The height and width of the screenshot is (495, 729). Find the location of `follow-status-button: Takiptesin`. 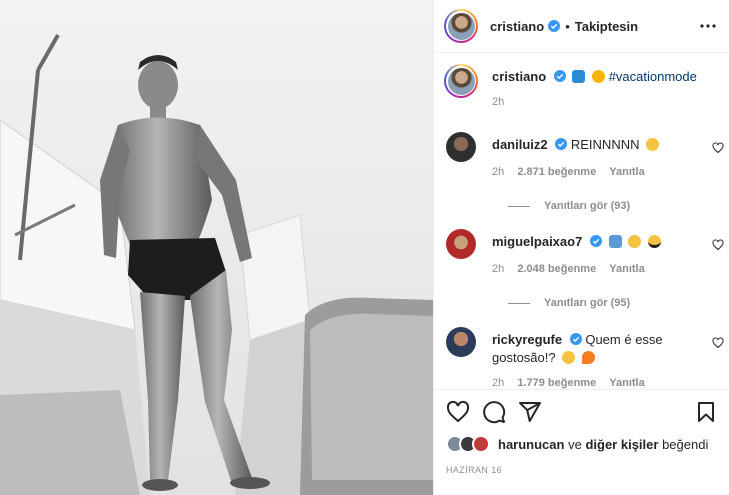

follow-status-button: Takiptesin is located at coordinates (606, 26).